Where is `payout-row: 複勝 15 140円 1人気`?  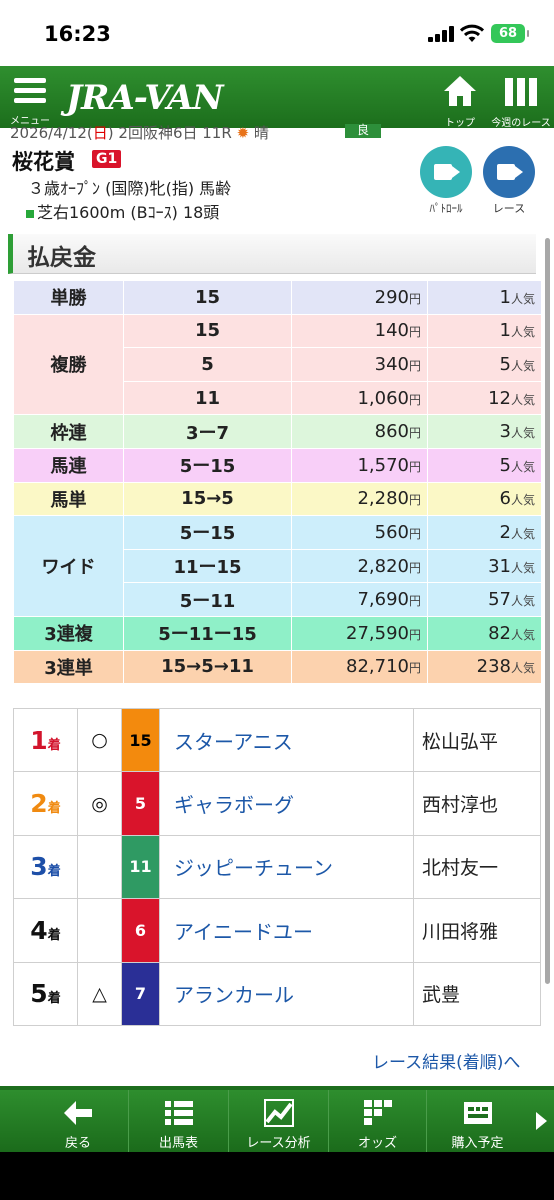 payout-row: 複勝 15 140円 1人気 is located at coordinates (277, 364).